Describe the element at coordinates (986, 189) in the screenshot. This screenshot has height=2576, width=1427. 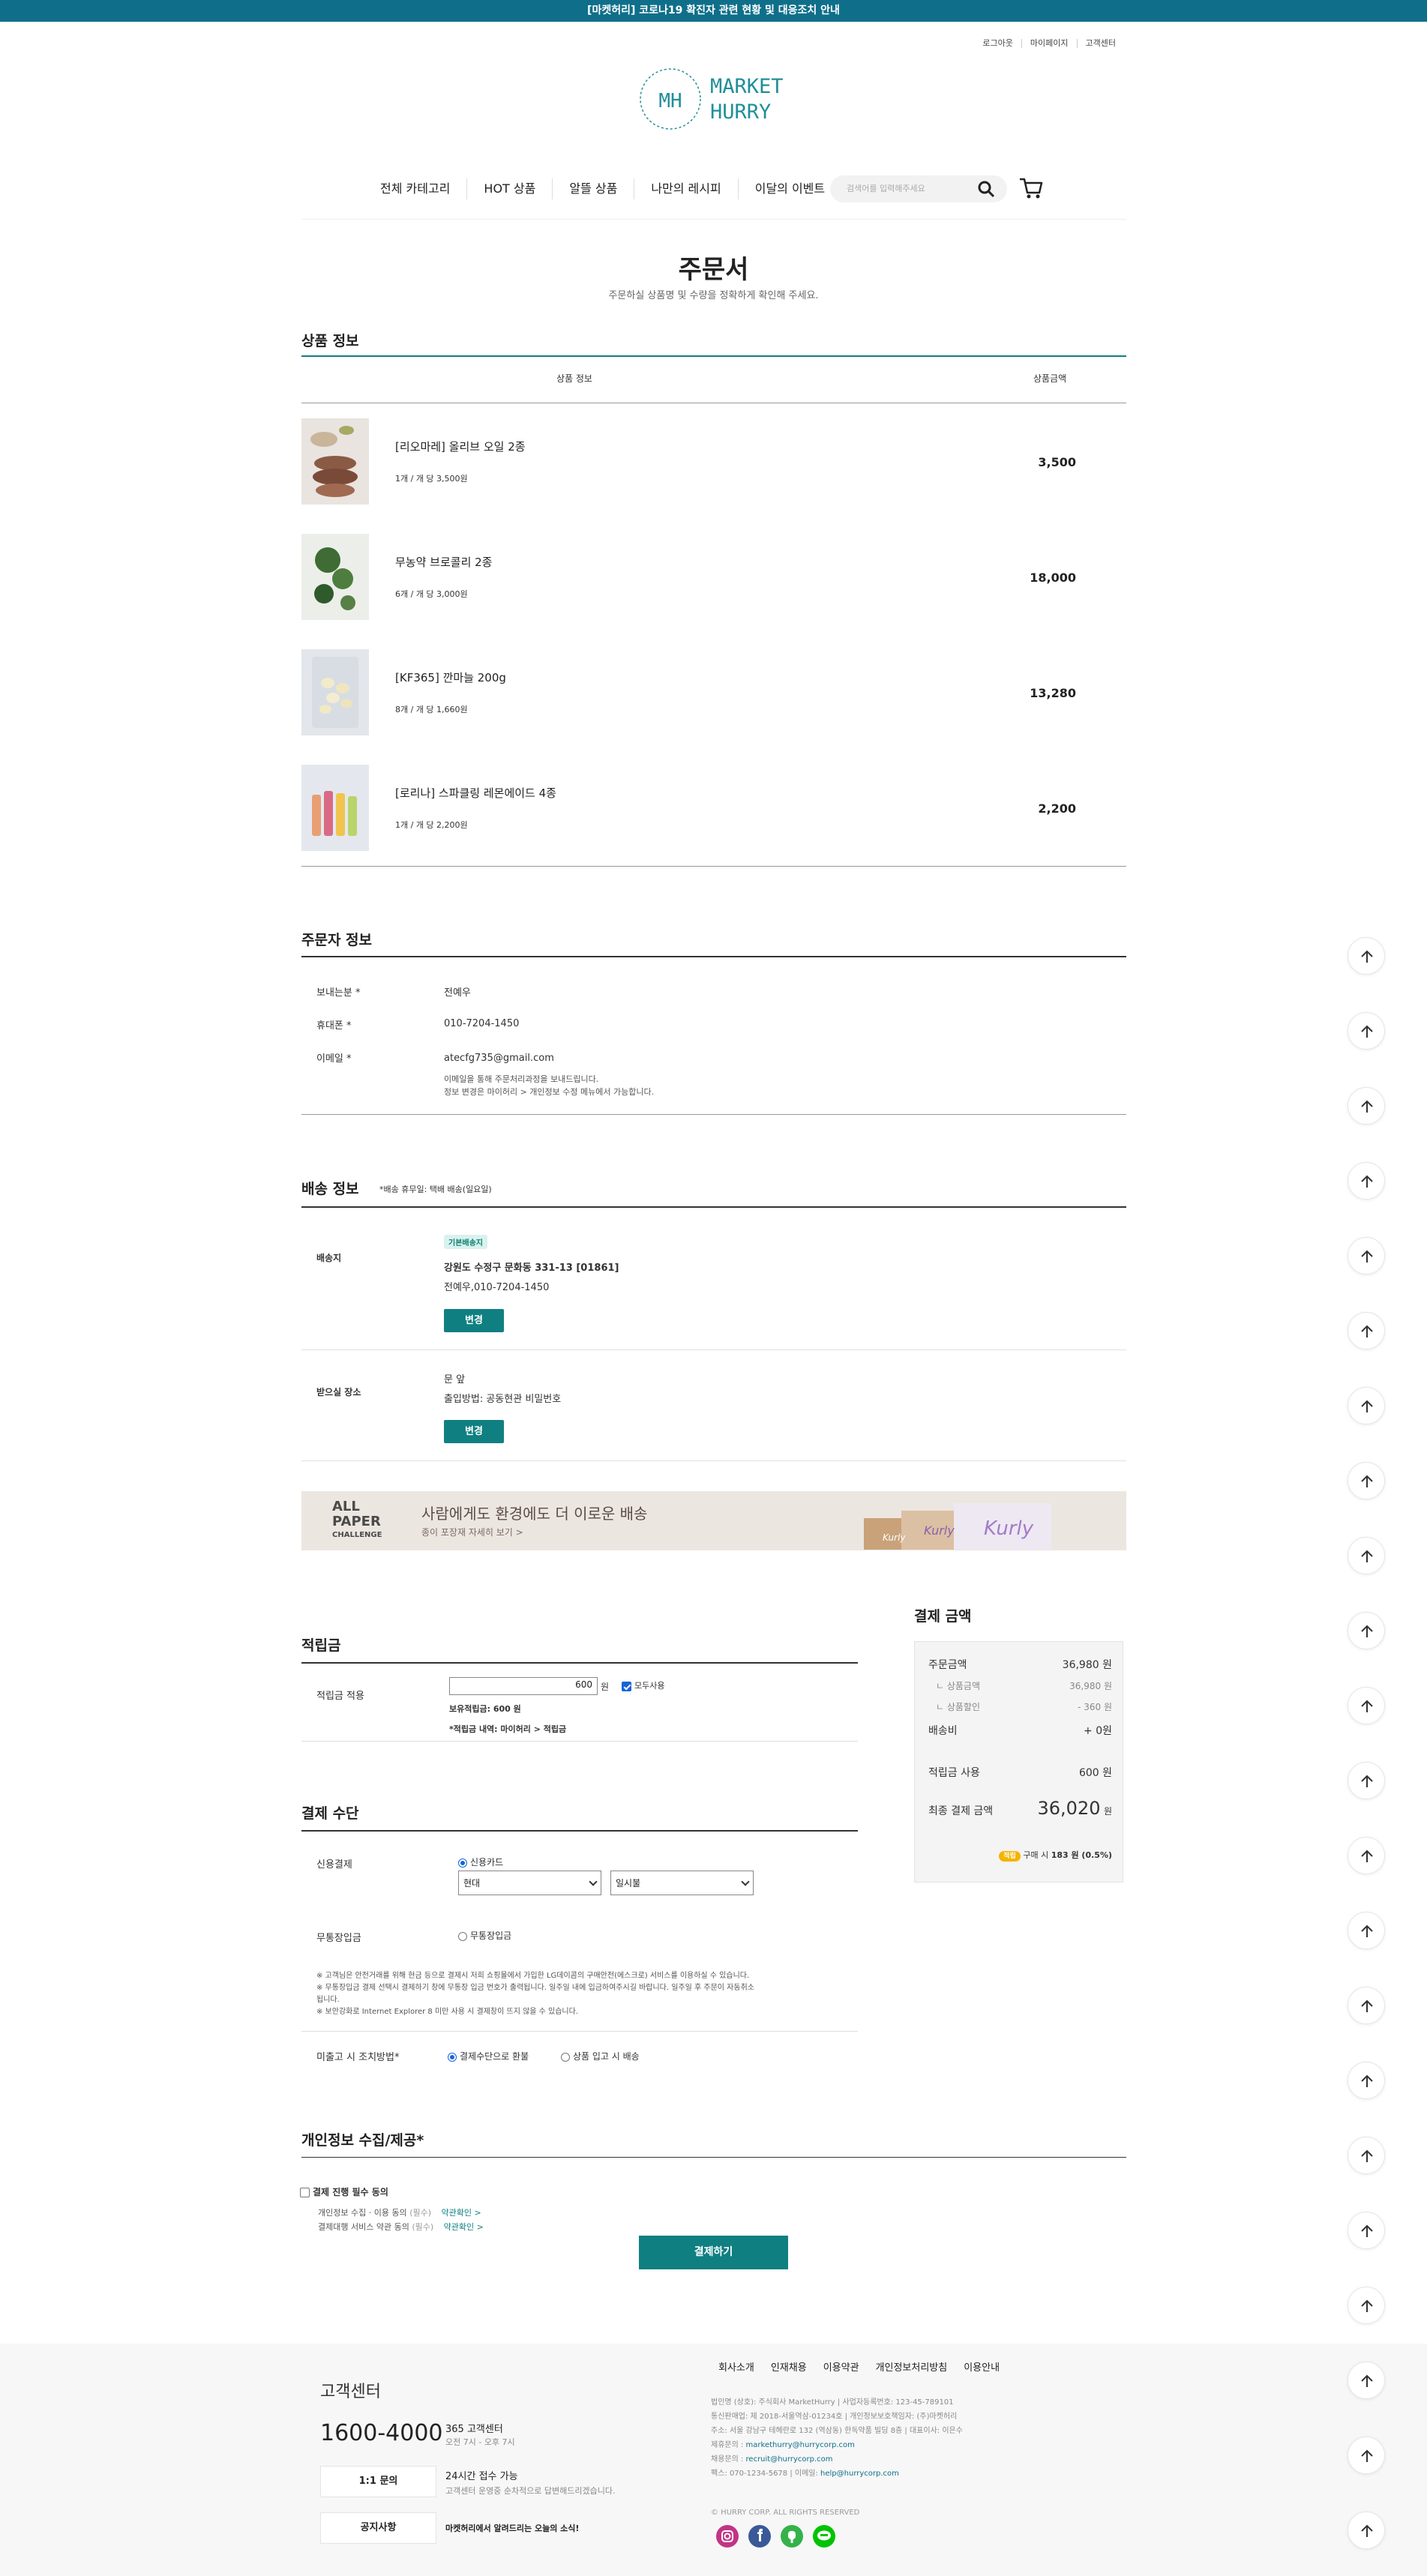
I see `search-icon` at that location.